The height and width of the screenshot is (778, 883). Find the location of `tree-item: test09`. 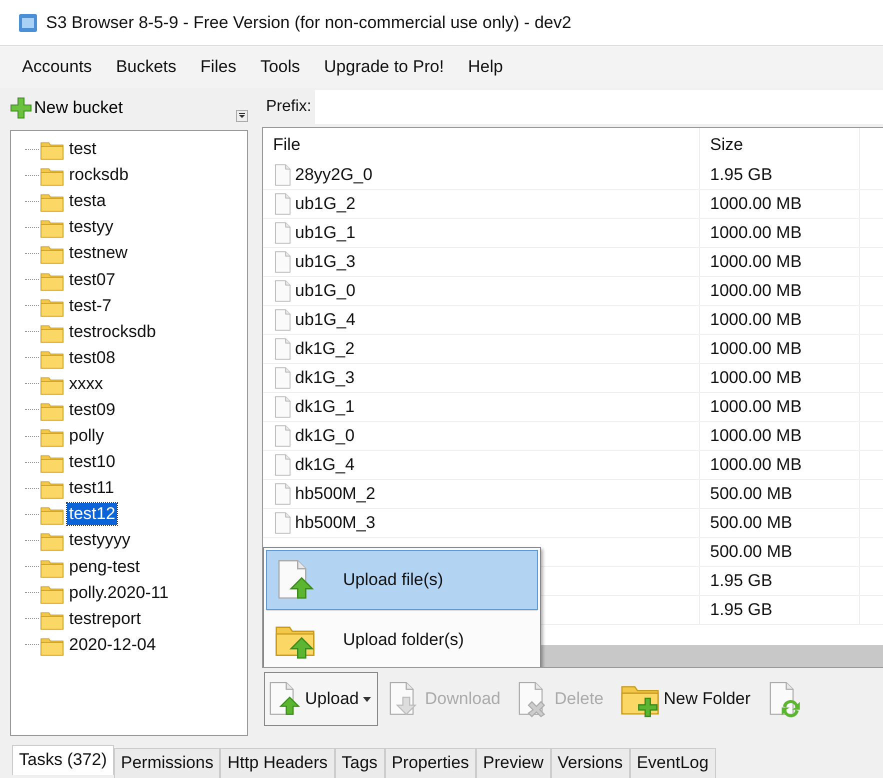

tree-item: test09 is located at coordinates (92, 409).